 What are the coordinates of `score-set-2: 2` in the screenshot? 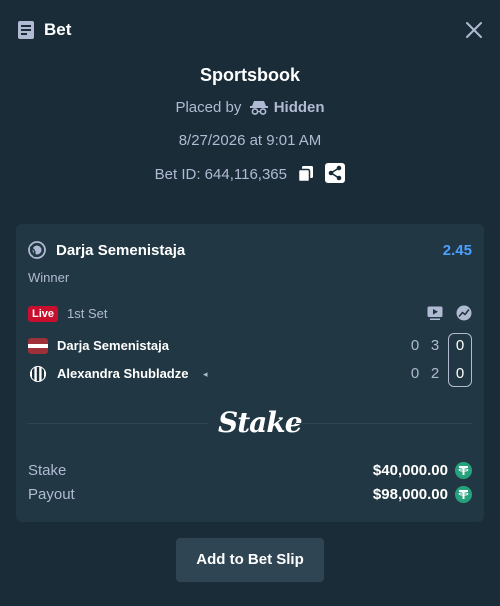 It's located at (435, 373).